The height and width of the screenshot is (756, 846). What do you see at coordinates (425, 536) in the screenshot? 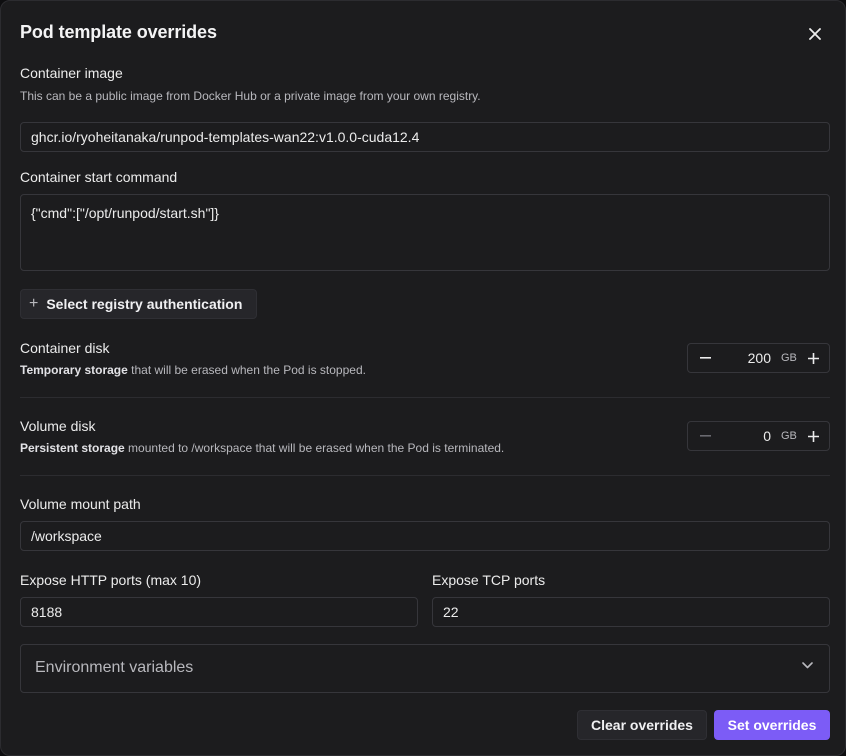
I see `volume-mount-input: /workspace` at bounding box center [425, 536].